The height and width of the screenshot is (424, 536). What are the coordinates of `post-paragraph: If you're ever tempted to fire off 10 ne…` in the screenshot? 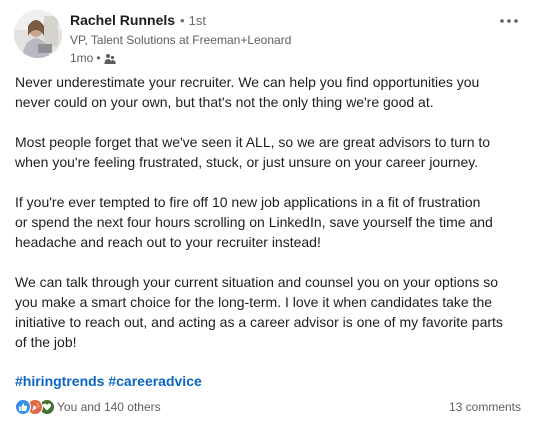 It's located at (254, 222).